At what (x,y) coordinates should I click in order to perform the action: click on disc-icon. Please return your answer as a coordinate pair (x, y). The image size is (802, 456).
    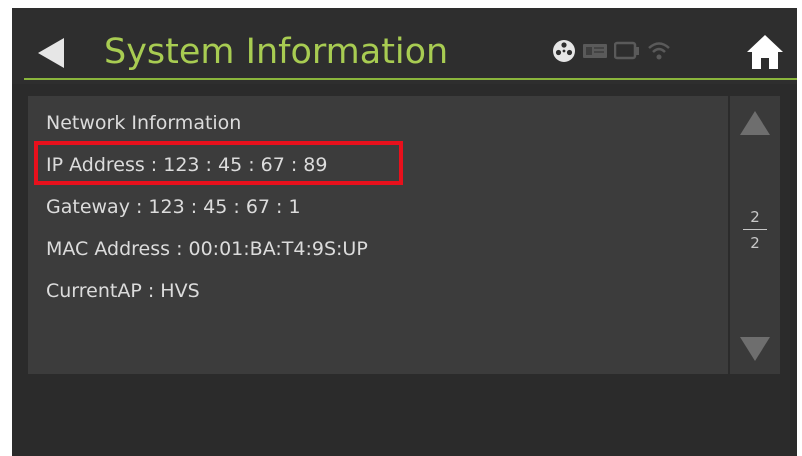
    Looking at the image, I should click on (564, 53).